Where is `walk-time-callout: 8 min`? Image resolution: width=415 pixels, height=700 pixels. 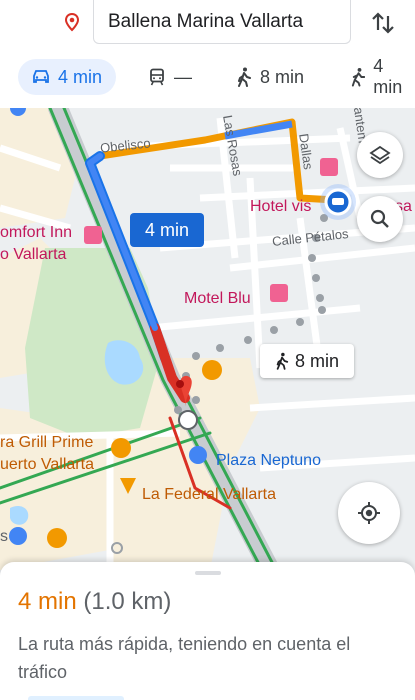 walk-time-callout: 8 min is located at coordinates (307, 361).